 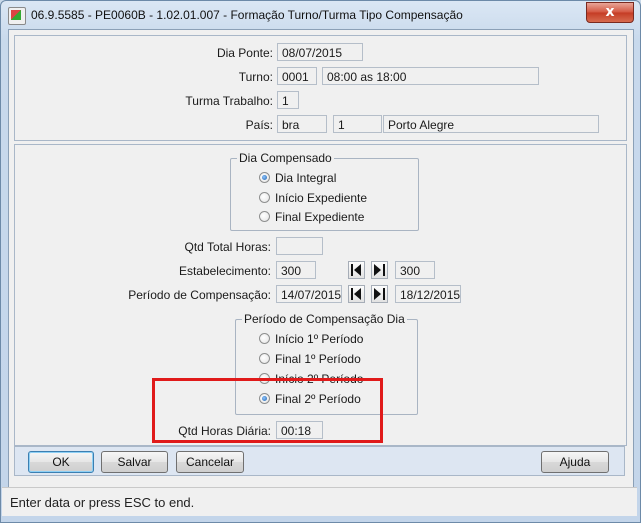 What do you see at coordinates (575, 462) in the screenshot?
I see `ajuda-button: Ajuda` at bounding box center [575, 462].